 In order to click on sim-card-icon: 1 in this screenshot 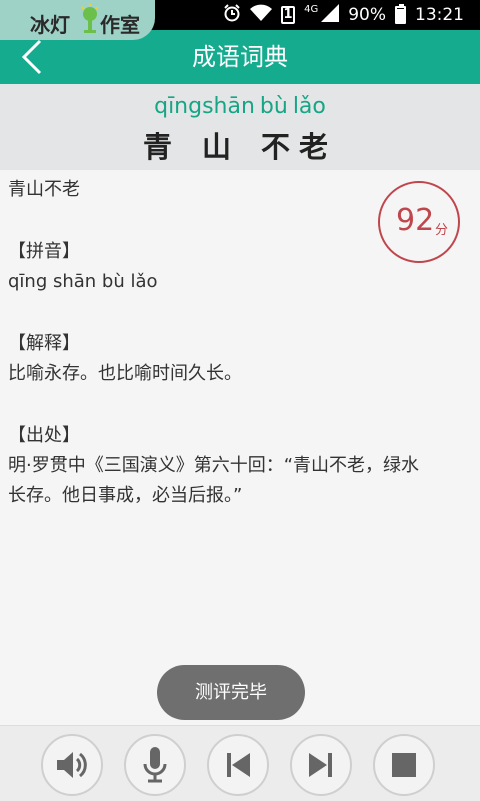, I will do `click(288, 15)`.